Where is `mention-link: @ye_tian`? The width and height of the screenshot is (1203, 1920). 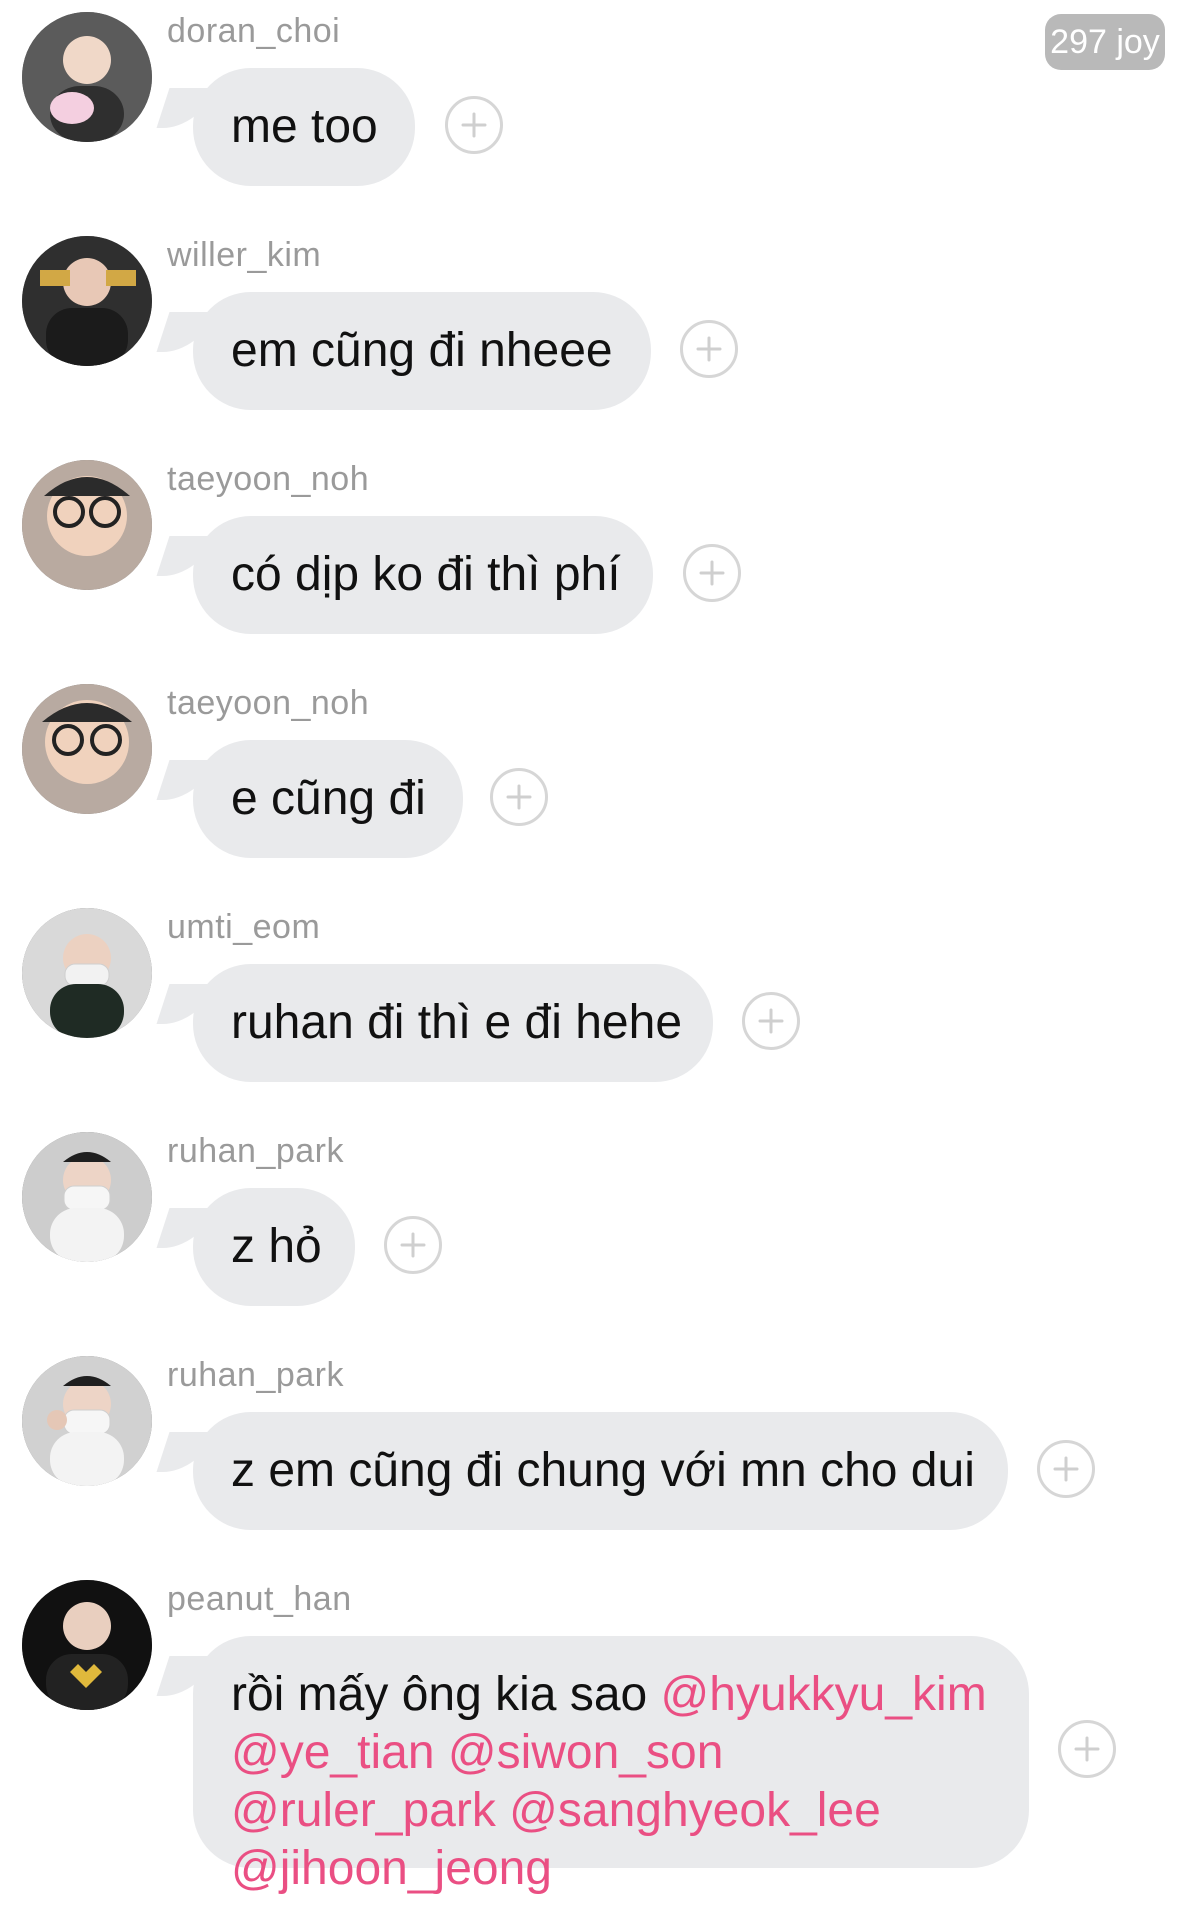 mention-link: @ye_tian is located at coordinates (333, 1752).